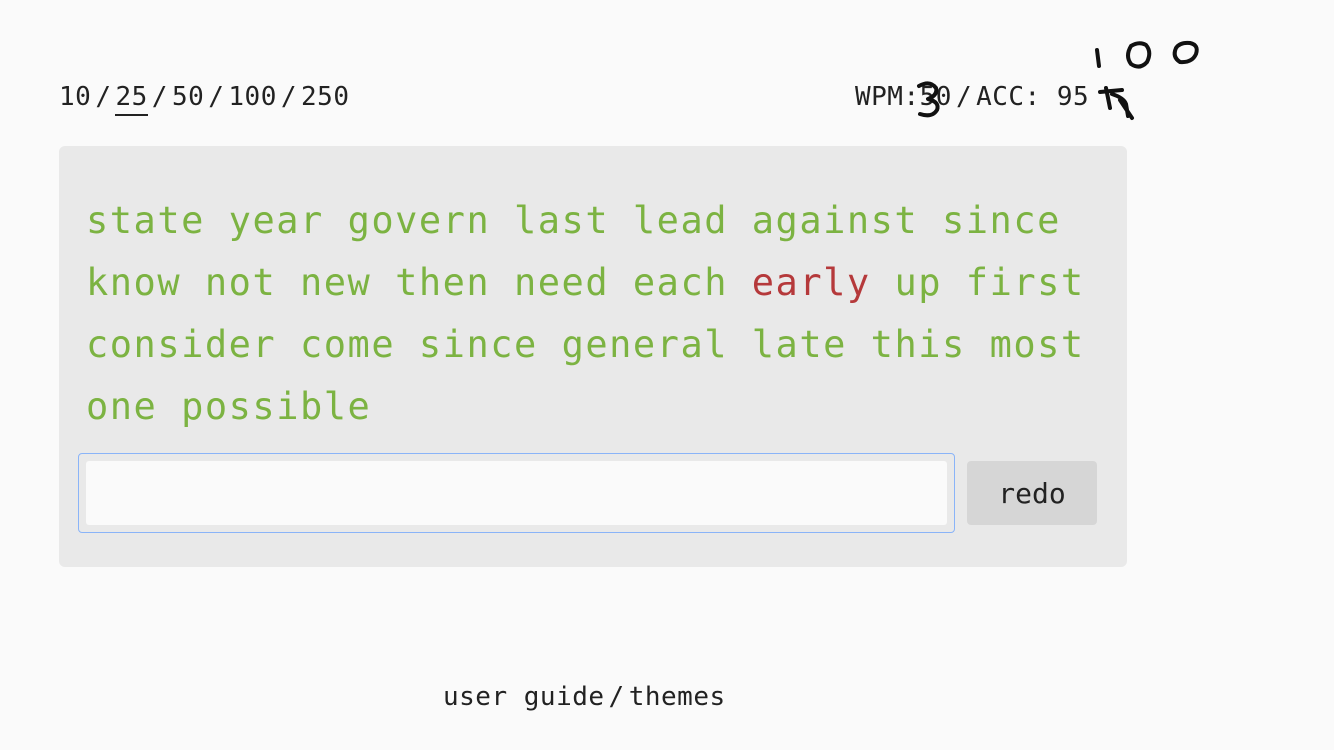 This screenshot has height=750, width=1334. What do you see at coordinates (131, 99) in the screenshot?
I see `word-count-option-25: 25` at bounding box center [131, 99].